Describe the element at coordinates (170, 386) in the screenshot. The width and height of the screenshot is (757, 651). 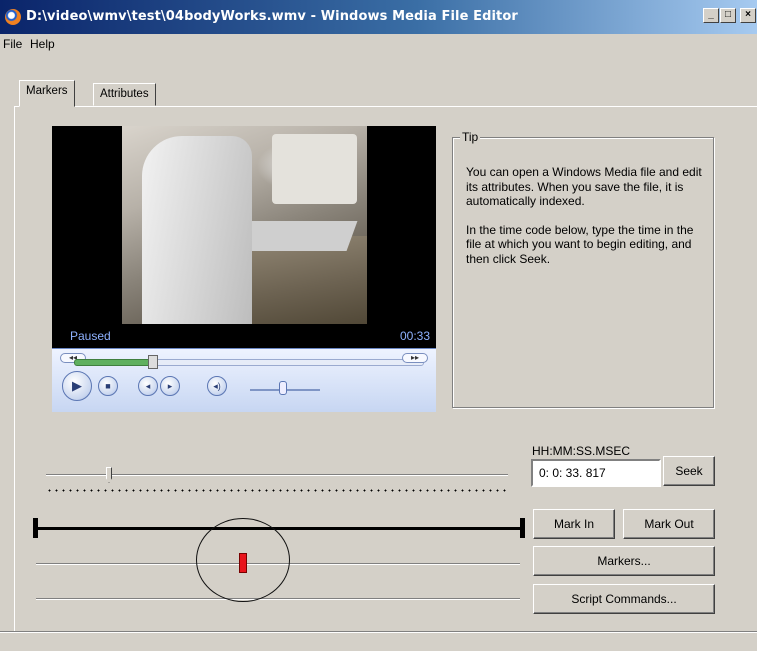
I see `next-icon: ▸` at that location.